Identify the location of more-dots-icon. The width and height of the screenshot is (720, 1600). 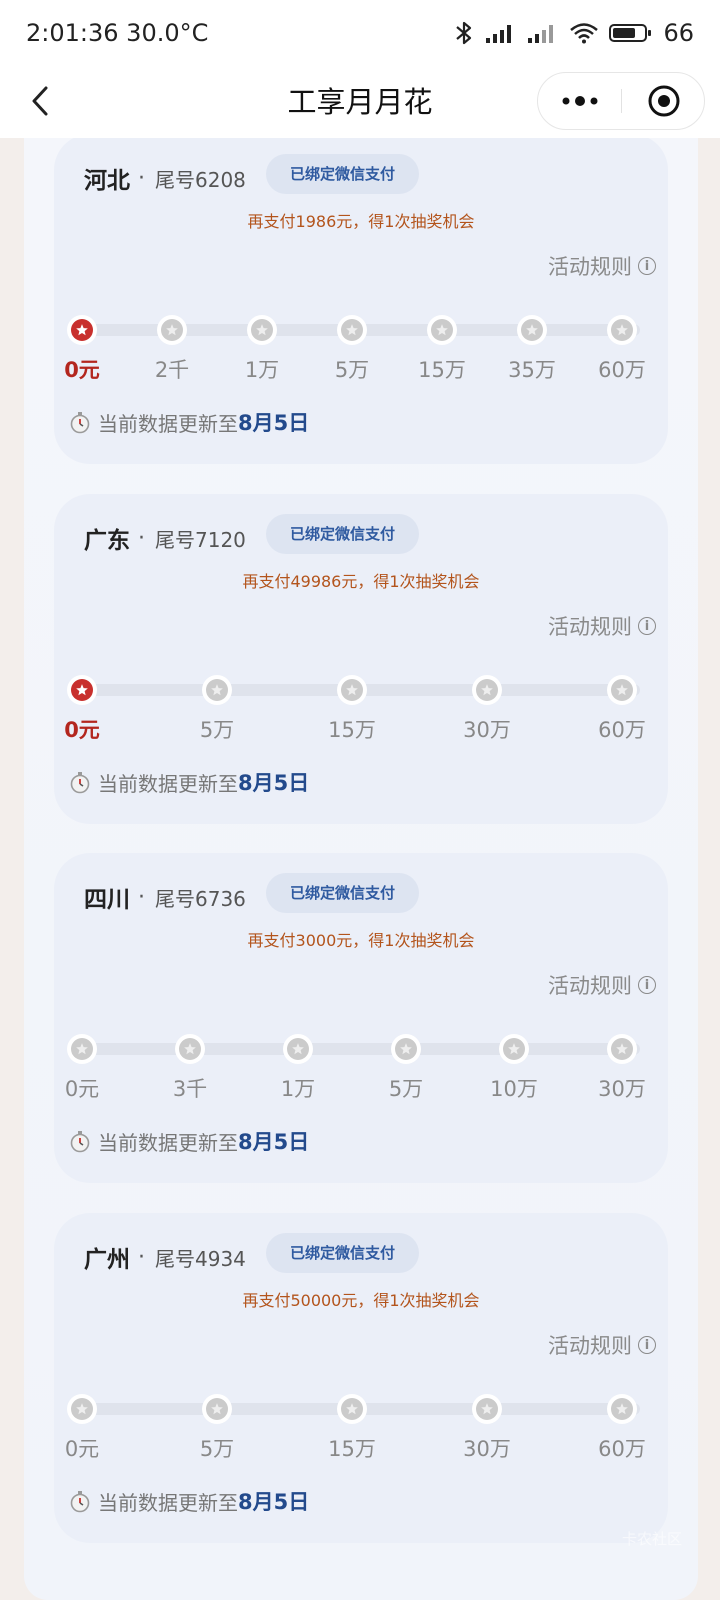
(580, 101).